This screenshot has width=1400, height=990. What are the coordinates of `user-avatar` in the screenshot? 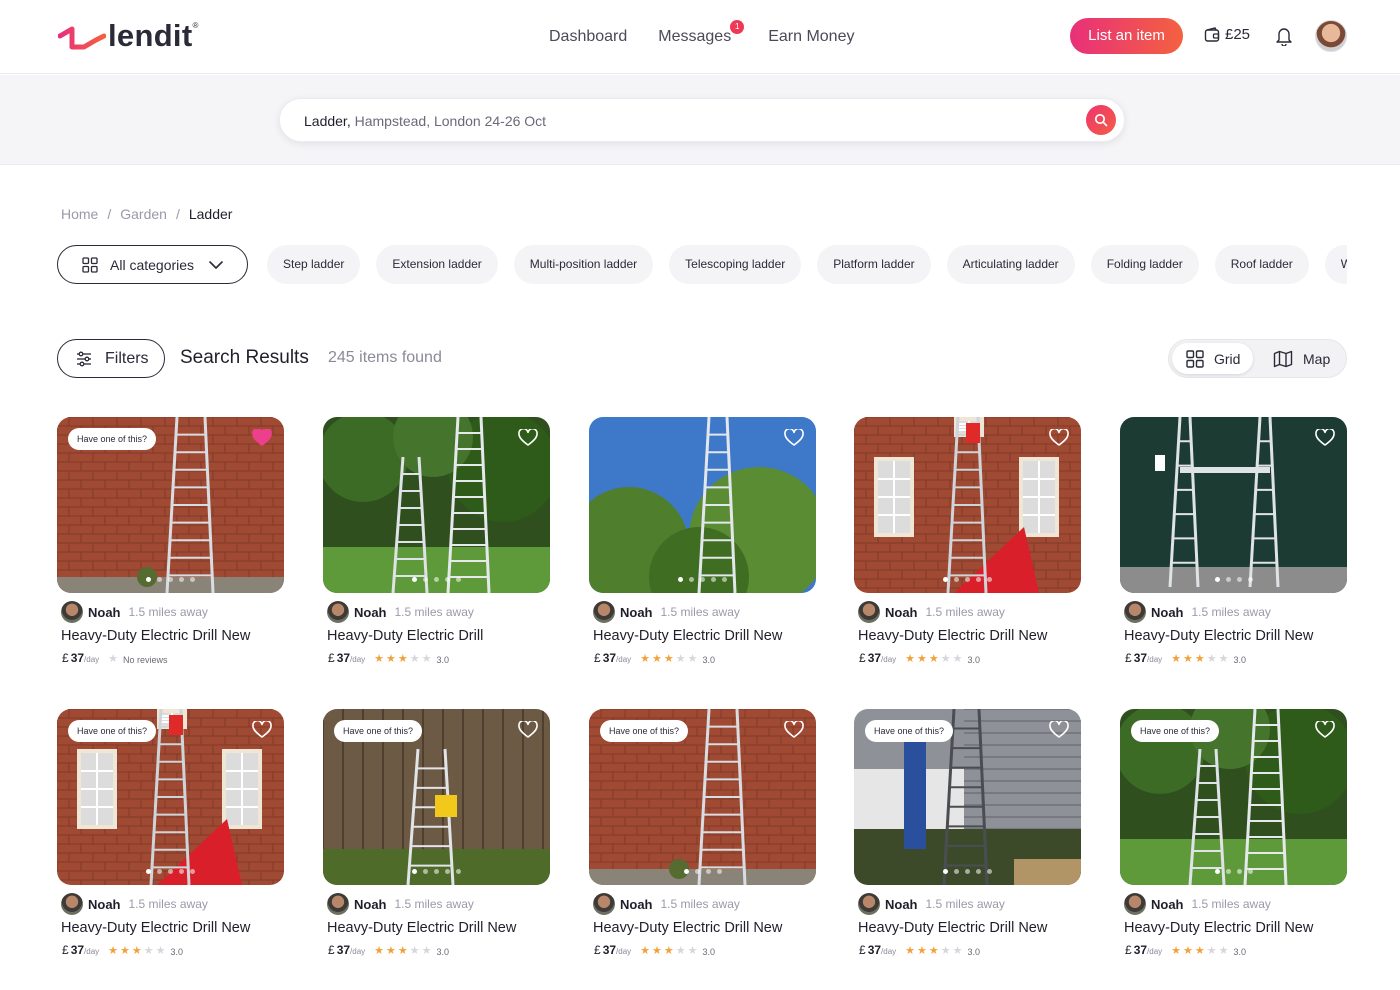 It's located at (1331, 36).